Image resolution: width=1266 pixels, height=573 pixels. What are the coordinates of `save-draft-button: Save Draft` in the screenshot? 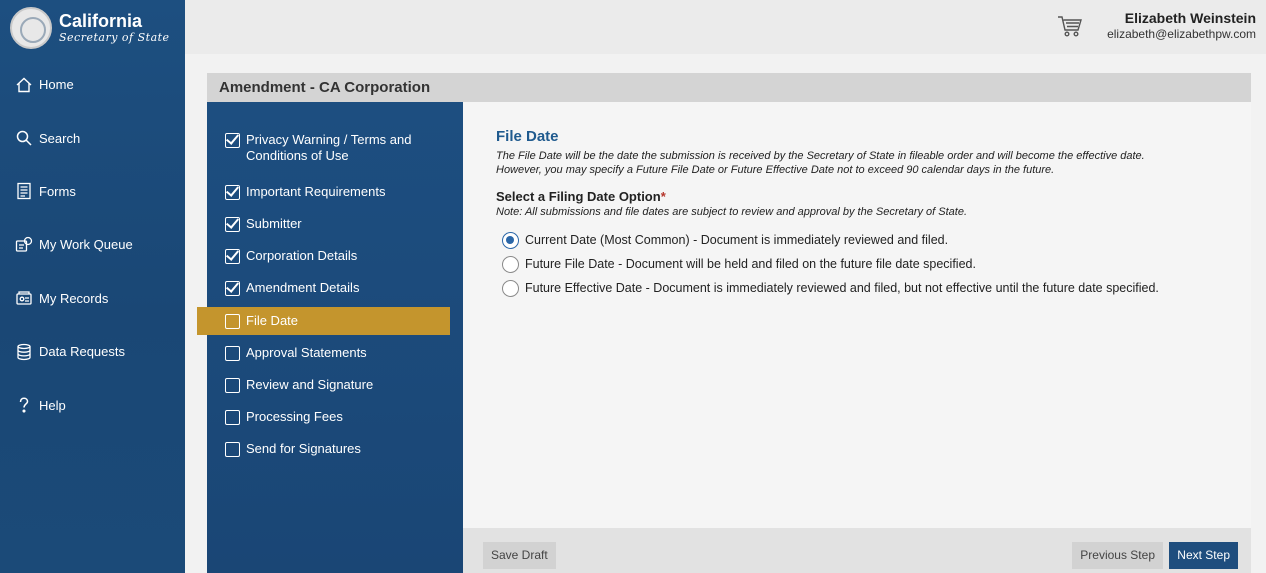 It's located at (519, 555).